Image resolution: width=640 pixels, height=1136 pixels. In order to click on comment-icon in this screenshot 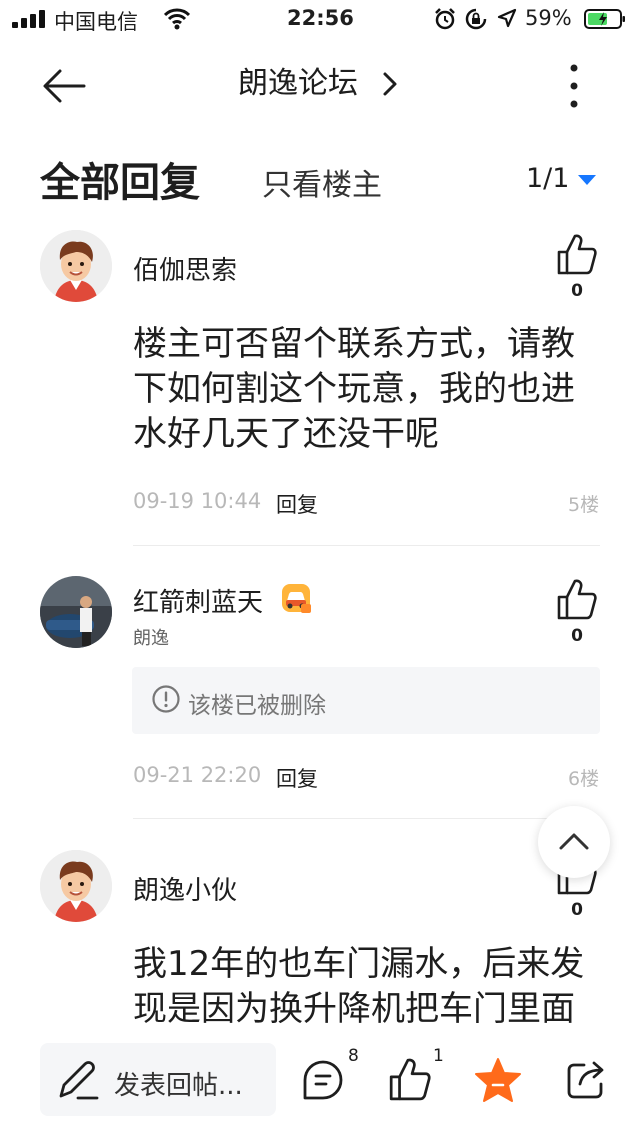, I will do `click(323, 1080)`.